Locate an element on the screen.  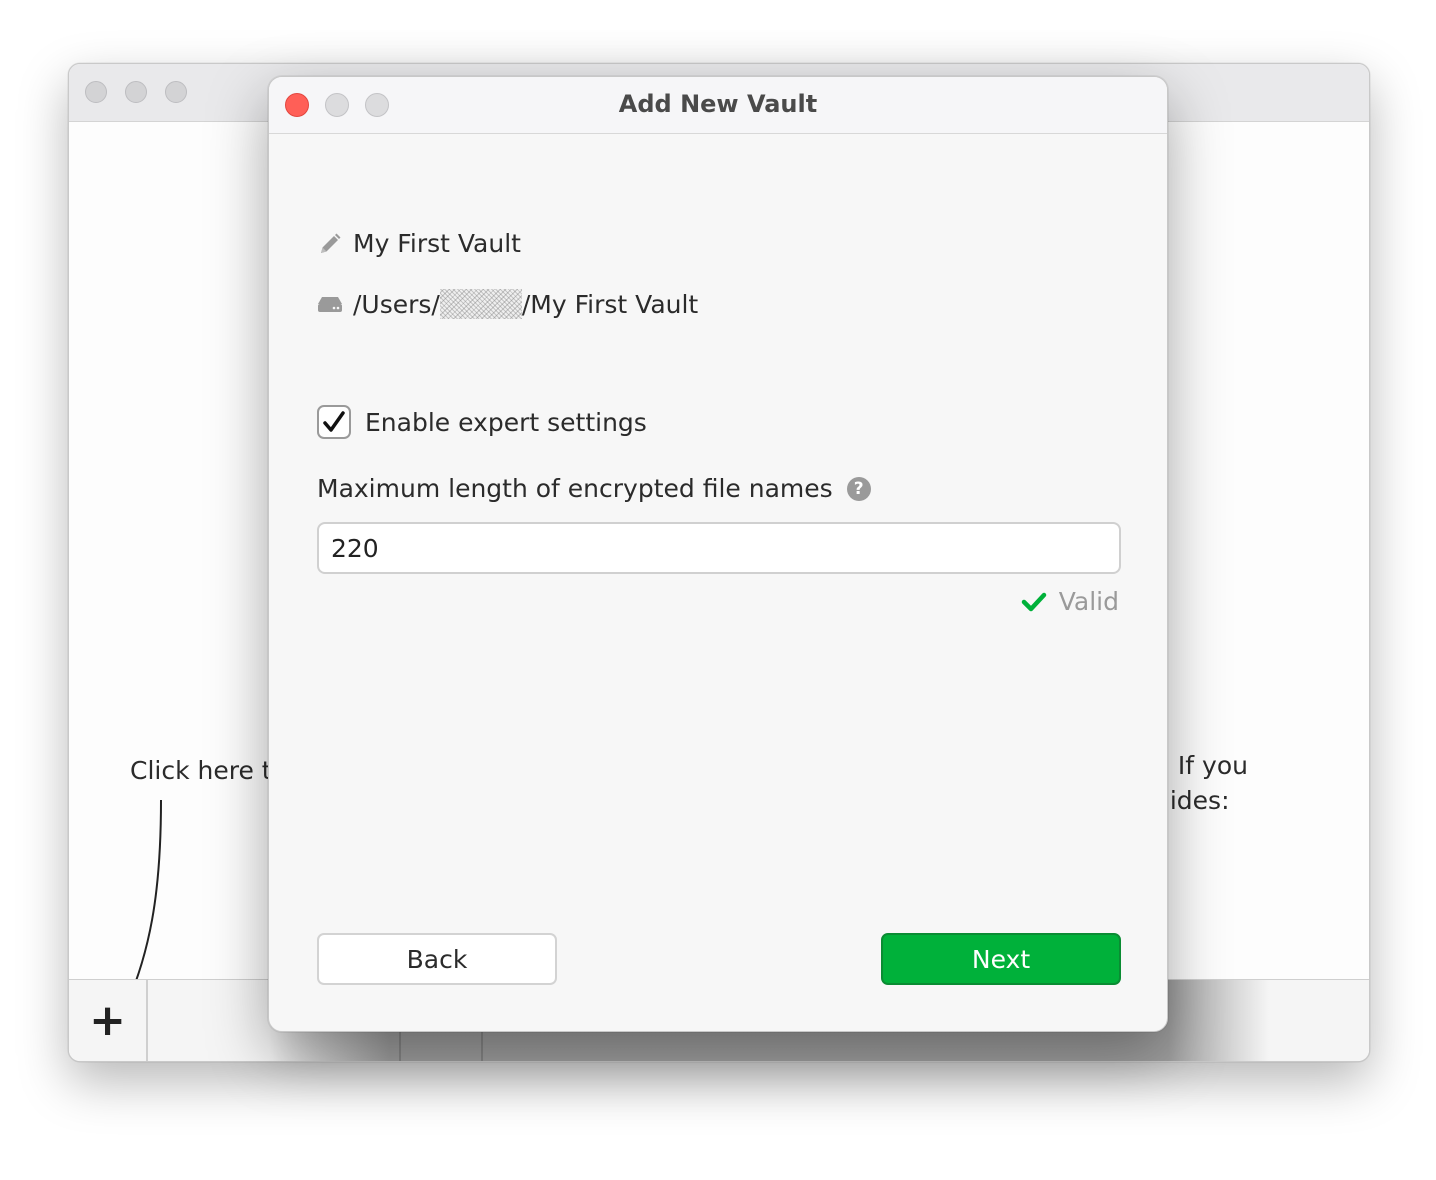
vault-path-prefix: /Users/ is located at coordinates (396, 304).